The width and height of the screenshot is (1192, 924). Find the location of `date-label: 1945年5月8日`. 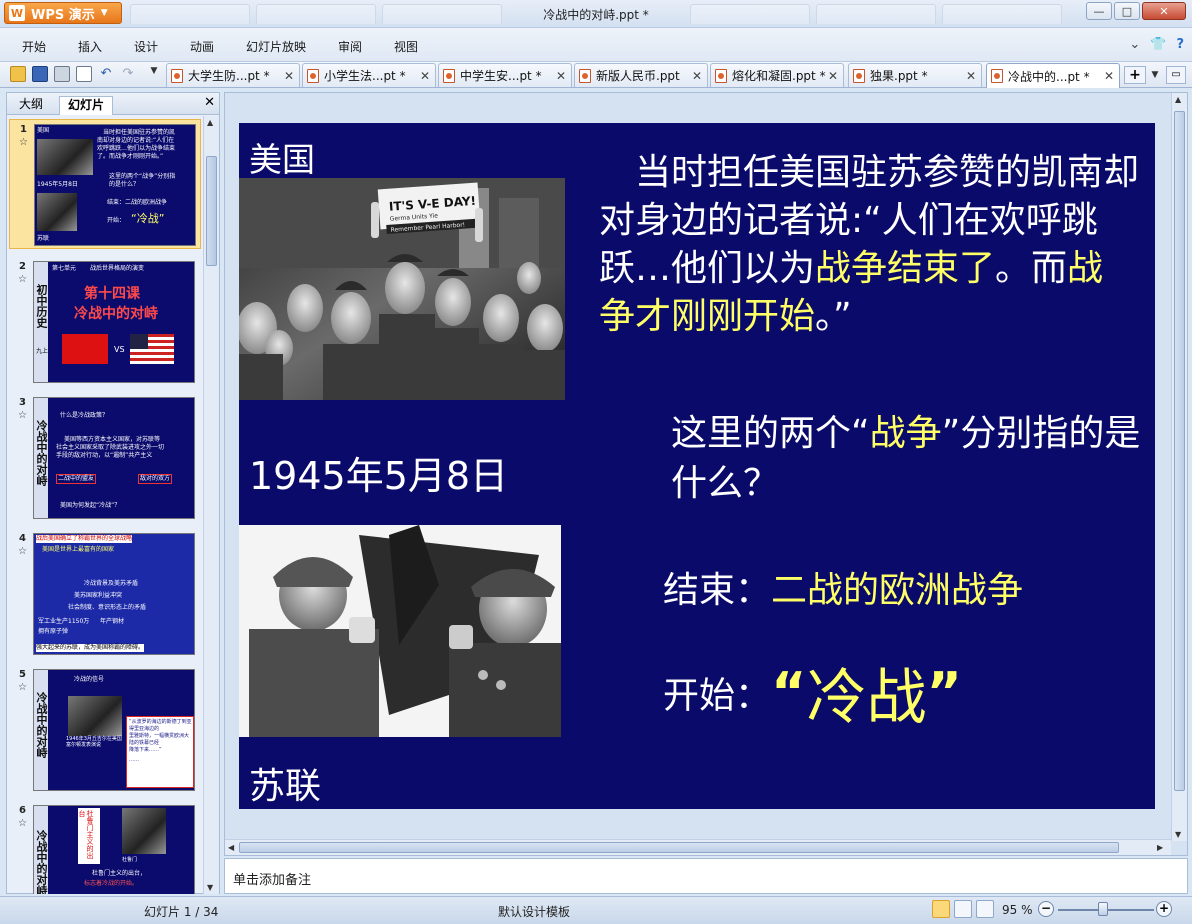

date-label: 1945年5月8日 is located at coordinates (379, 476).